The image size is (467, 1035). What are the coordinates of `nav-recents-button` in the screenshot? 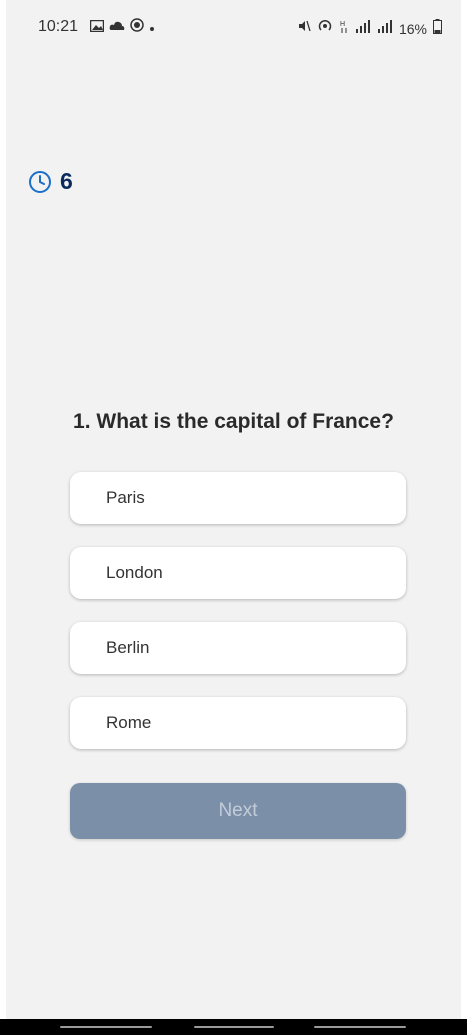 It's located at (106, 1027).